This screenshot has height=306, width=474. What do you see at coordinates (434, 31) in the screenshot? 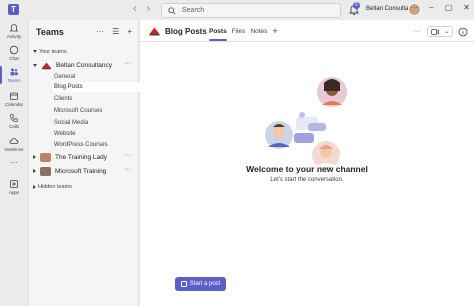
I see `video-camera-icon` at bounding box center [434, 31].